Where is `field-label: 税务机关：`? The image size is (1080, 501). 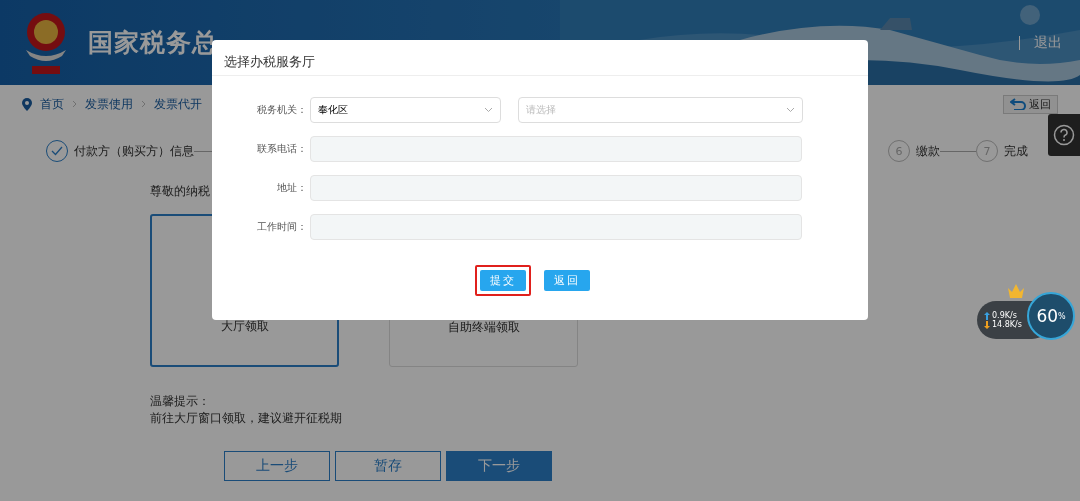 field-label: 税务机关： is located at coordinates (282, 110).